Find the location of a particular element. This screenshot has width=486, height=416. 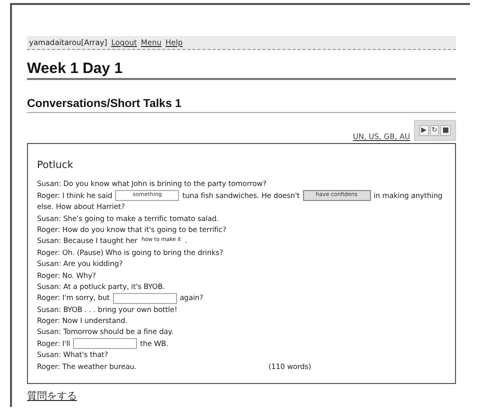

question-link: 質問をする is located at coordinates (52, 396).